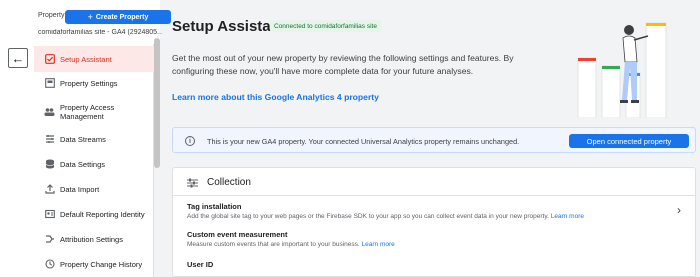  What do you see at coordinates (101, 264) in the screenshot?
I see `sidebar-item-label: Property Change History` at bounding box center [101, 264].